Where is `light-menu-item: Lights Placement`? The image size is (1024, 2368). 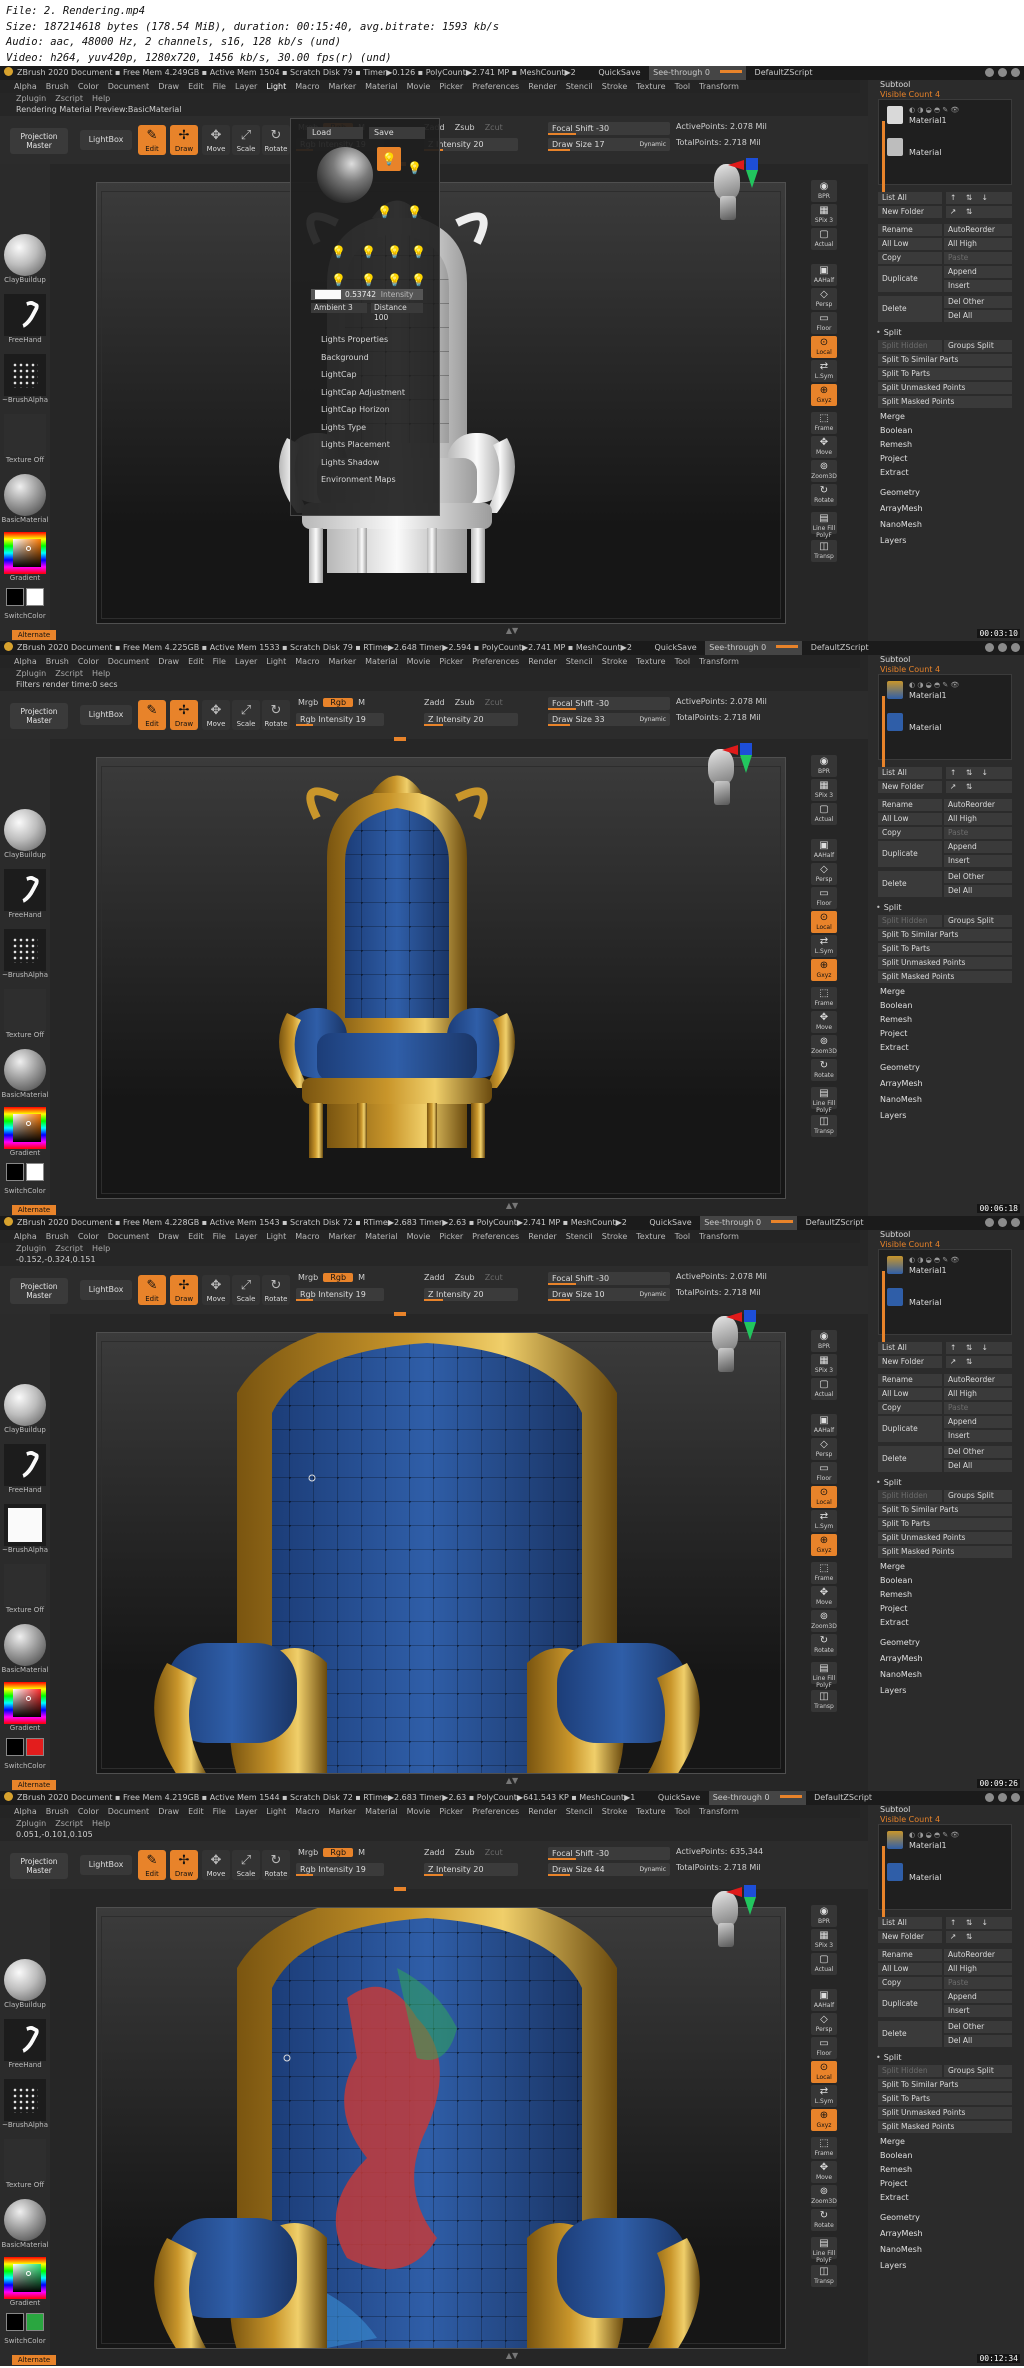 light-menu-item: Lights Placement is located at coordinates (355, 444).